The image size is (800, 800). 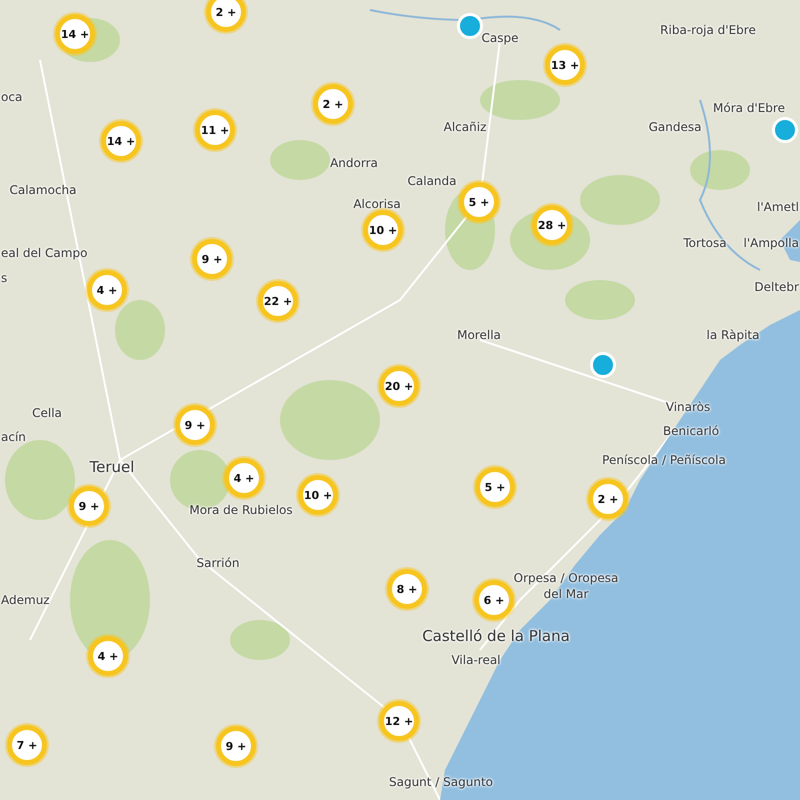 I want to click on place-label: Benicarló, so click(x=691, y=431).